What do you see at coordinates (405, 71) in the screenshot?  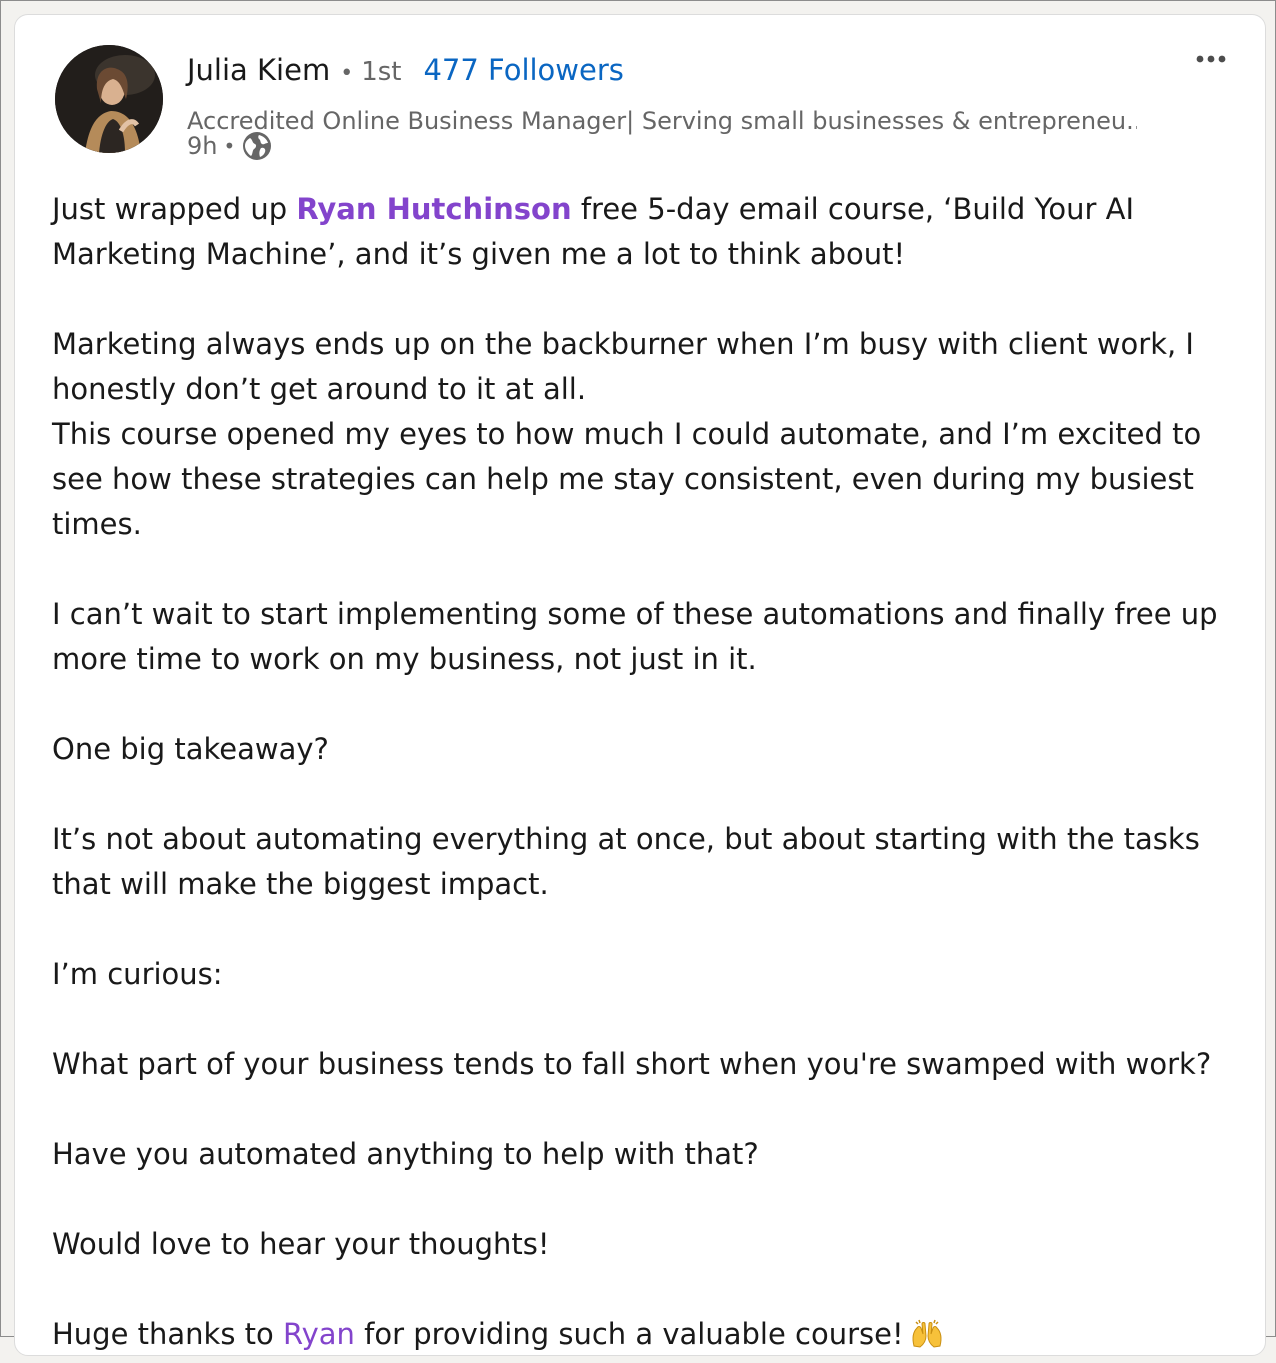 I see `author-row: Julia Kiem • 1st 477 Followers` at bounding box center [405, 71].